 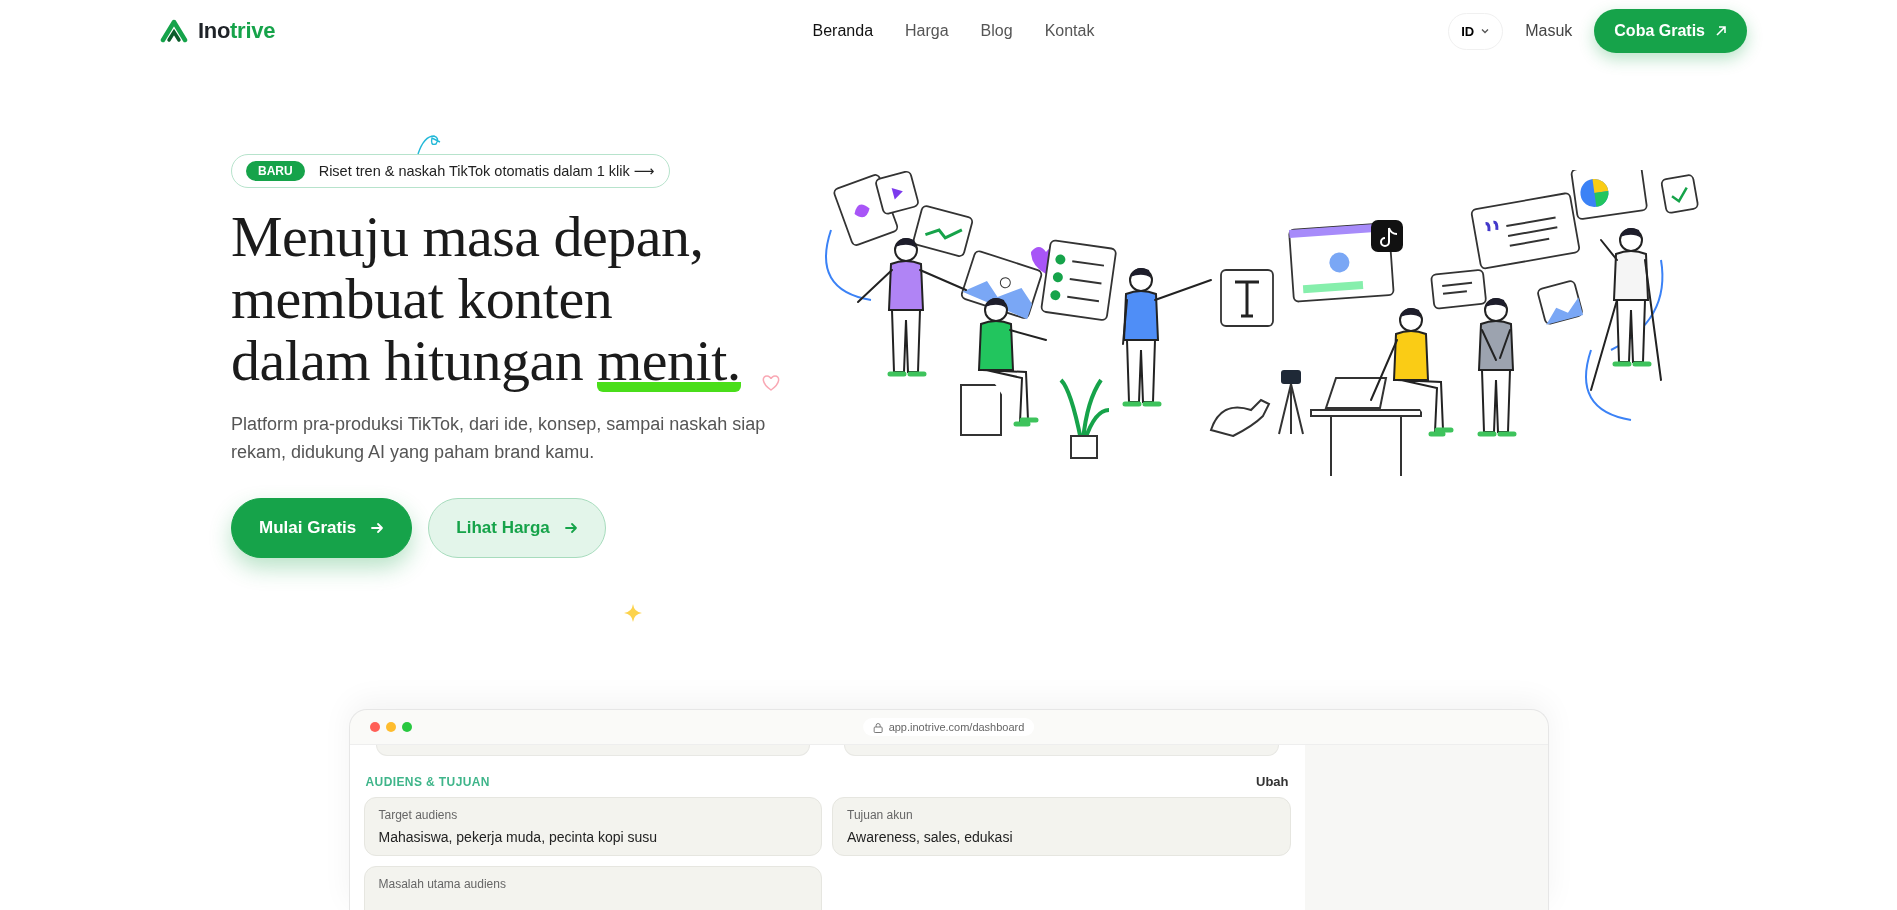 What do you see at coordinates (1549, 31) in the screenshot?
I see `login-link: Masuk` at bounding box center [1549, 31].